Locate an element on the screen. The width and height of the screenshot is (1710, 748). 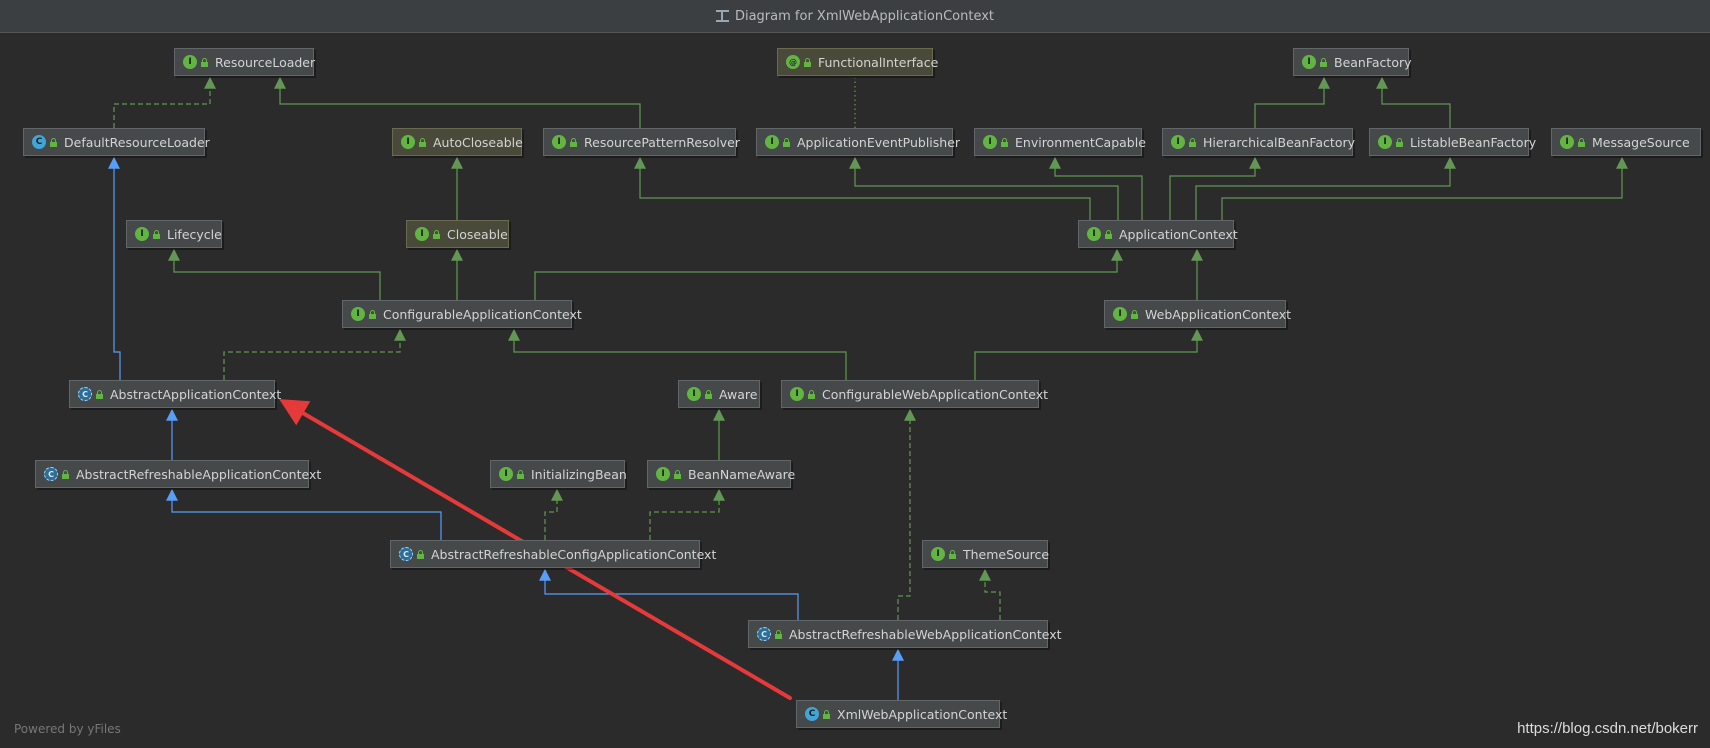
edge-application-context-to-listable-bean-factory is located at coordinates (1325, 188).